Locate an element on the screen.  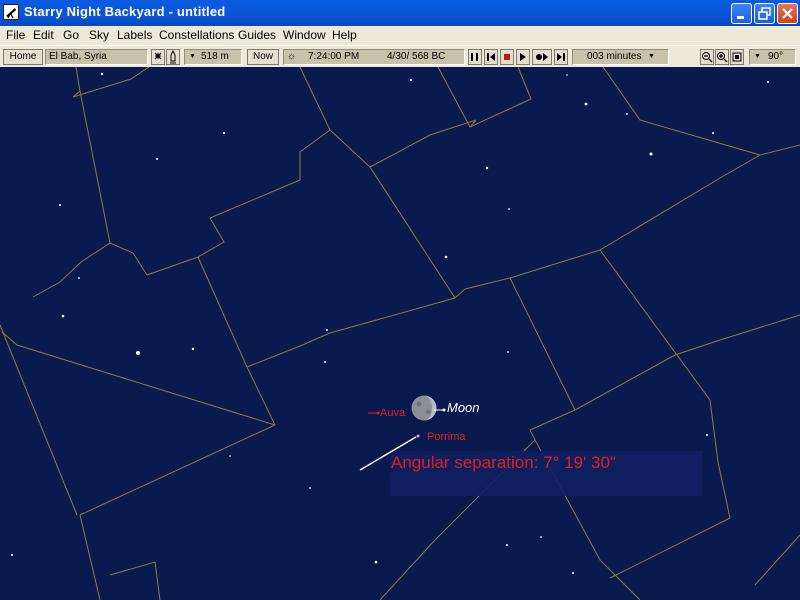
menu-window: Window is located at coordinates (304, 35).